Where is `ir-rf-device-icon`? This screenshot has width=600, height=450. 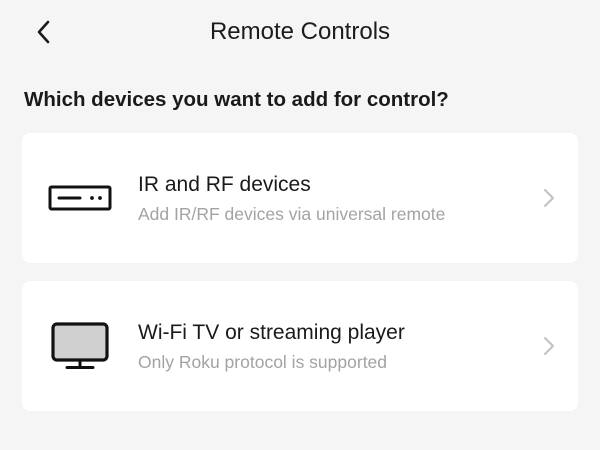
ir-rf-device-icon is located at coordinates (80, 198).